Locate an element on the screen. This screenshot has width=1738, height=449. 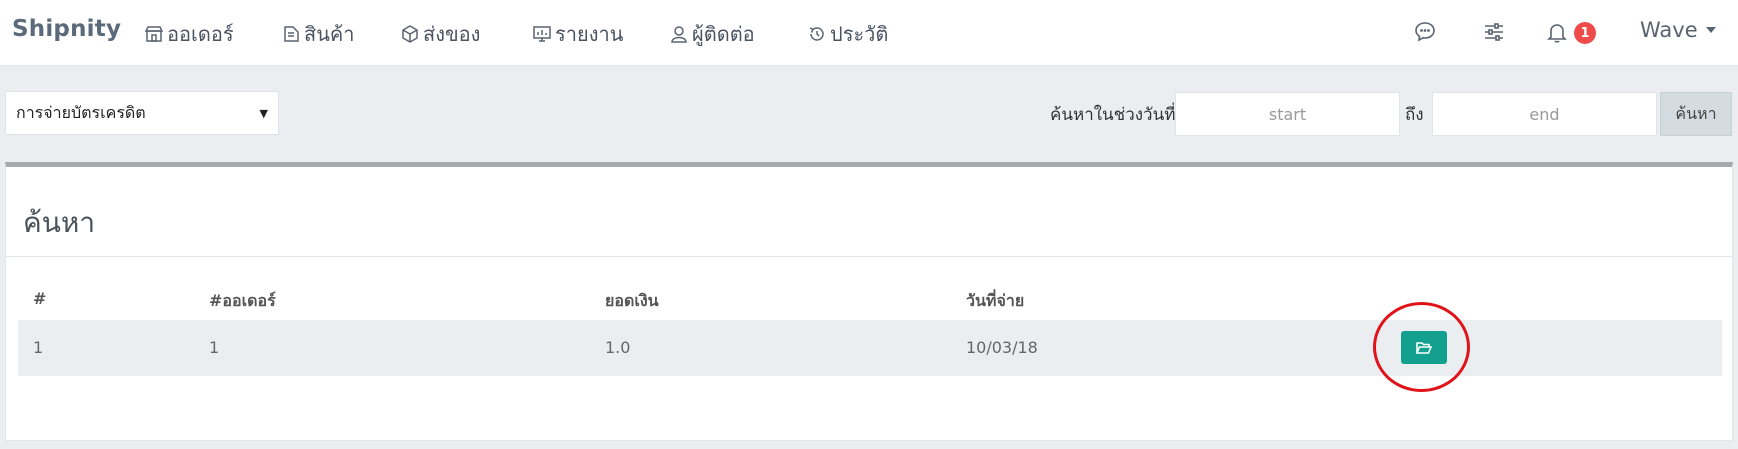
nav-item-label: ส่งของ is located at coordinates (452, 34).